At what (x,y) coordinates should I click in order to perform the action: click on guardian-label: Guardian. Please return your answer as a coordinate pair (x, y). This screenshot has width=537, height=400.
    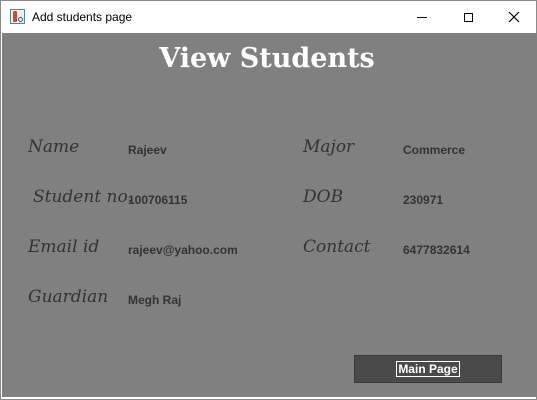
    Looking at the image, I should click on (68, 297).